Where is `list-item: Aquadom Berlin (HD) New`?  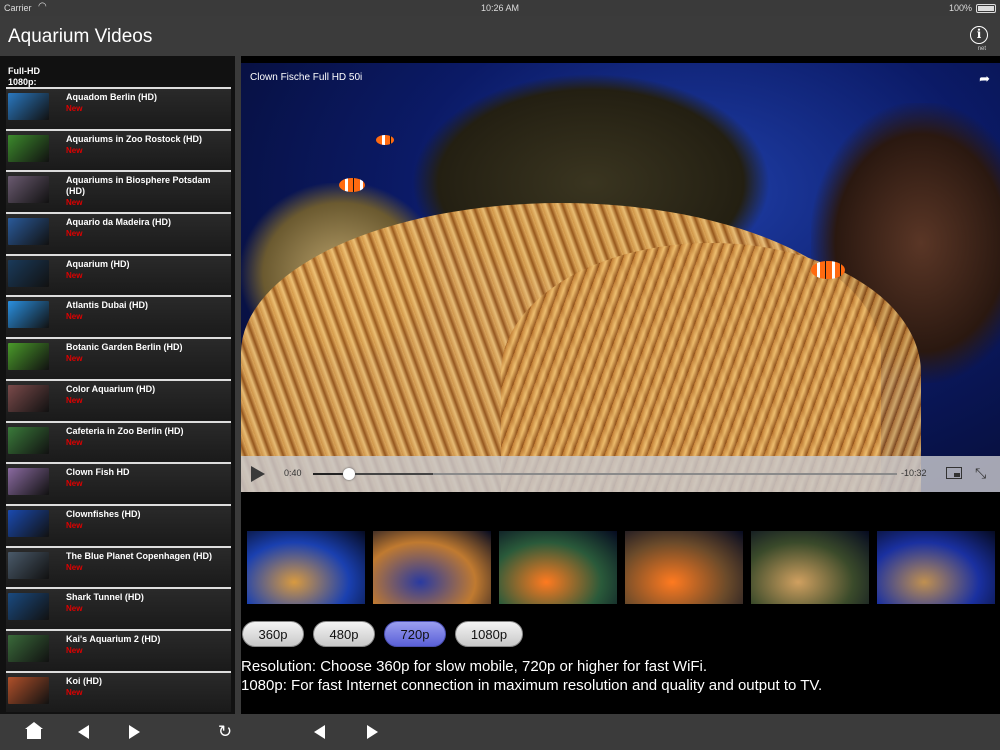
list-item: Aquadom Berlin (HD) New is located at coordinates (118, 108).